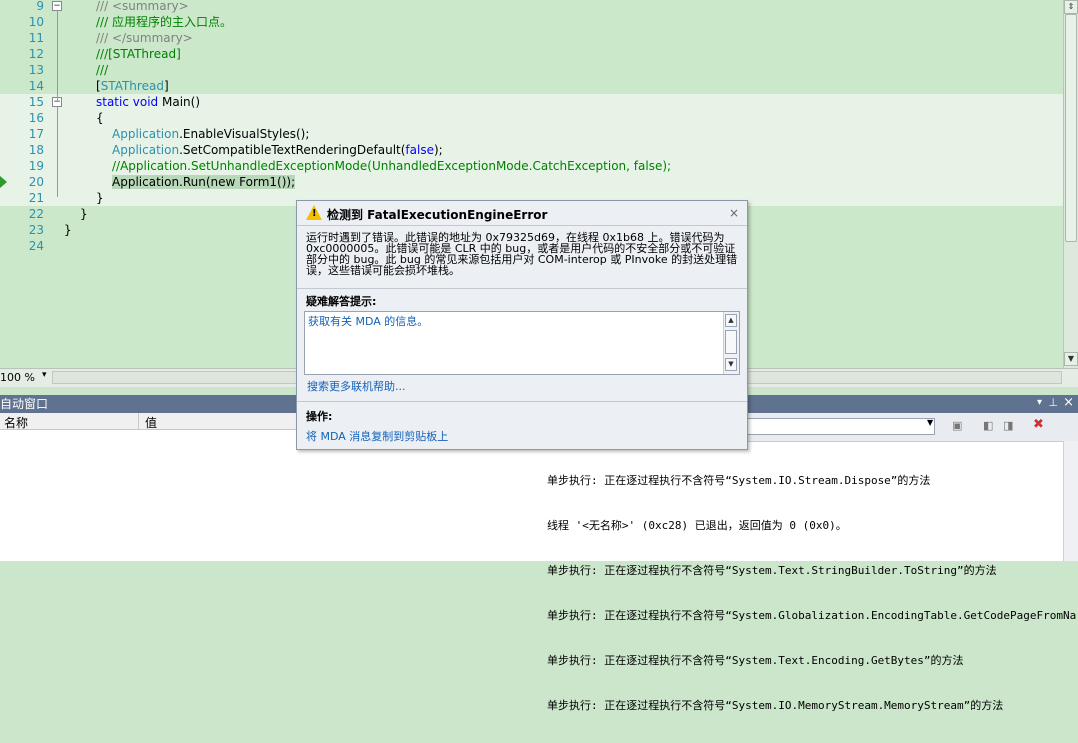 This screenshot has height=743, width=1078. I want to click on code-text: static void Main(), so click(148, 102).